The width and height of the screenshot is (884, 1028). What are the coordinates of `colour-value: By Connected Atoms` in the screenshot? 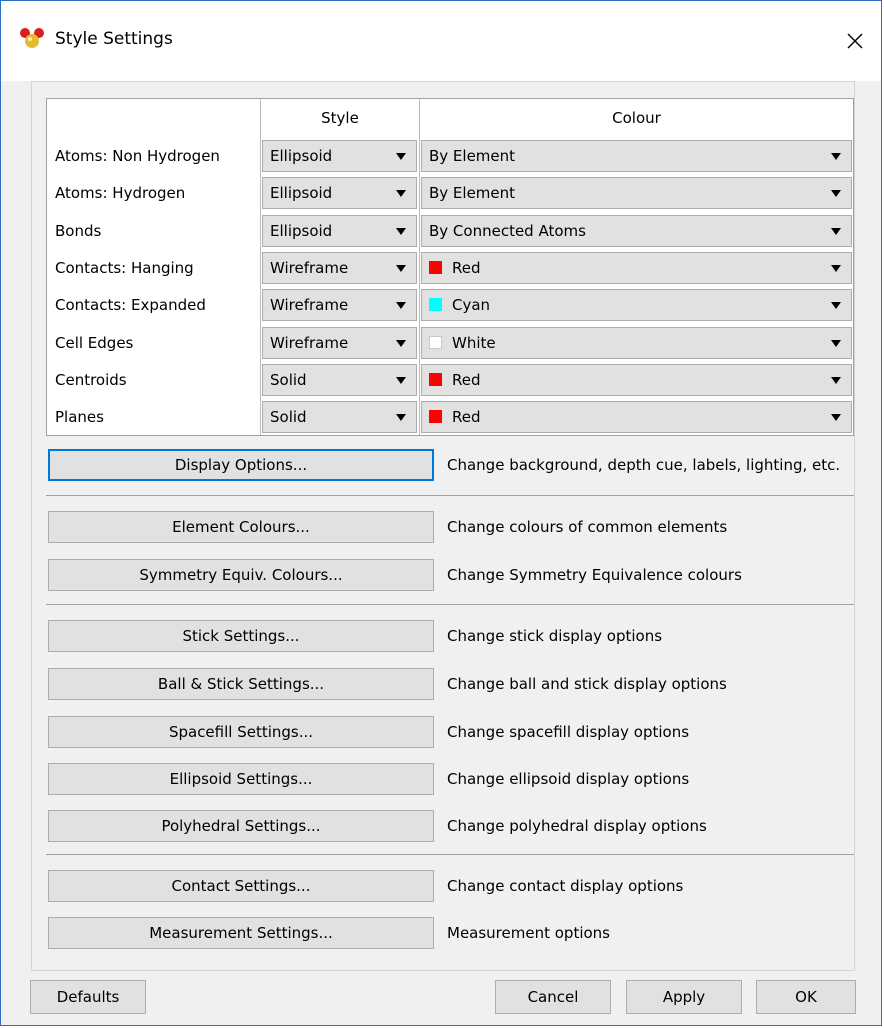 It's located at (507, 230).